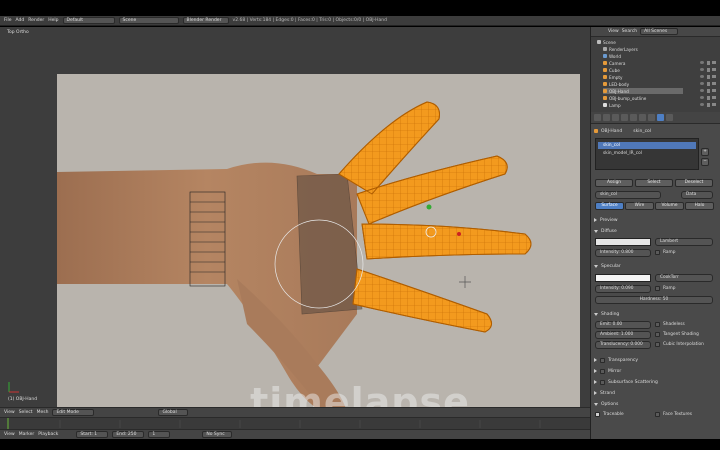  Describe the element at coordinates (159, 434) in the screenshot. I see `current-frame-field: 1` at that location.